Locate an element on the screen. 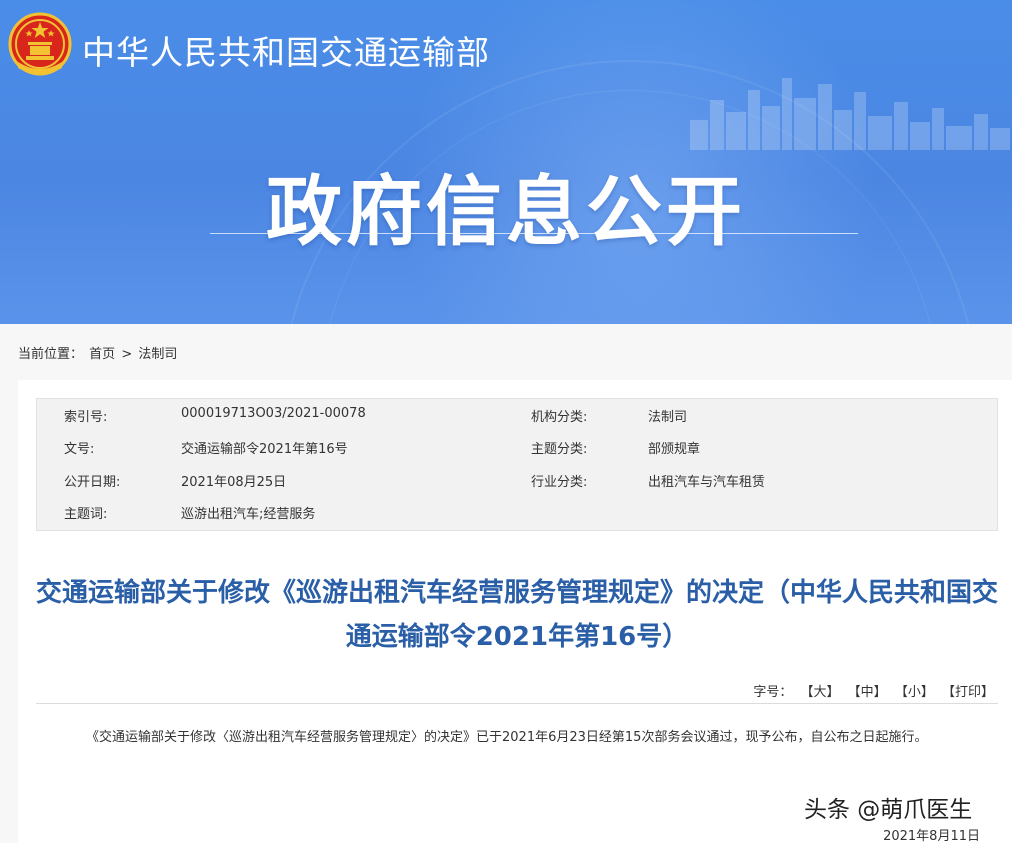 This screenshot has height=843, width=1012. section-title: 政府信息公开 is located at coordinates (506, 211).